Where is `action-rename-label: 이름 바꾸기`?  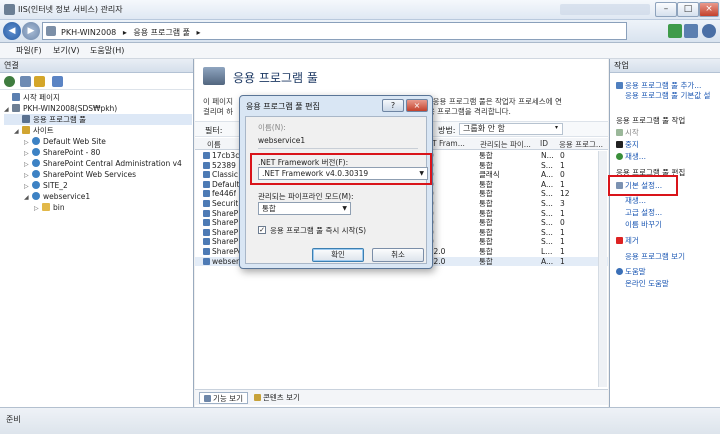
action-rename-label: 이름 바꾸기 is located at coordinates (643, 224).